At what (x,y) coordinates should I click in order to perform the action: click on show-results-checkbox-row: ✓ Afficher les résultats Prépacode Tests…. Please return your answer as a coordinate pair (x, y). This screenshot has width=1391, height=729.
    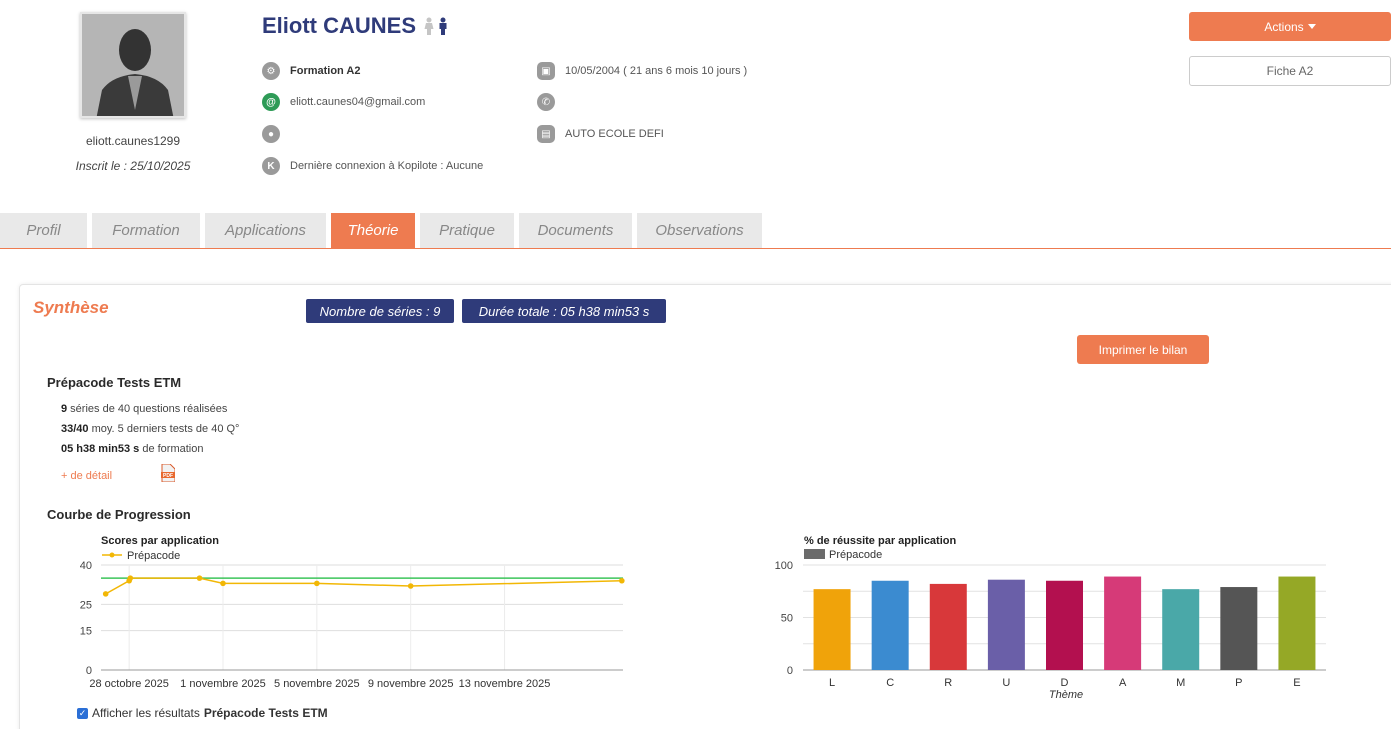
    Looking at the image, I should click on (202, 713).